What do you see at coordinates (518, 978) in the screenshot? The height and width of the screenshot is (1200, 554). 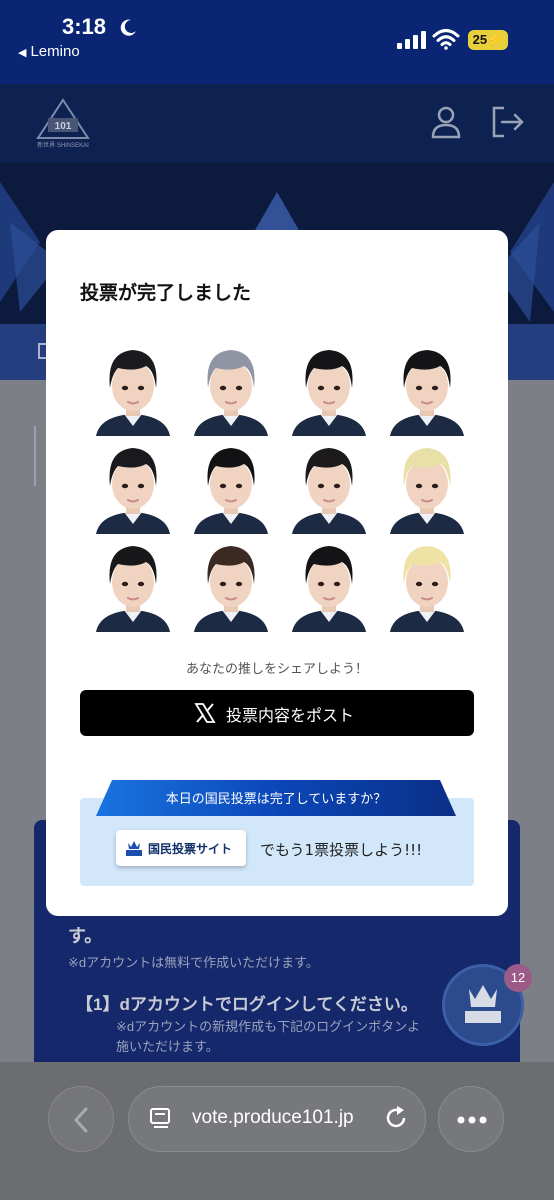 I see `vote-count-badge: 12` at bounding box center [518, 978].